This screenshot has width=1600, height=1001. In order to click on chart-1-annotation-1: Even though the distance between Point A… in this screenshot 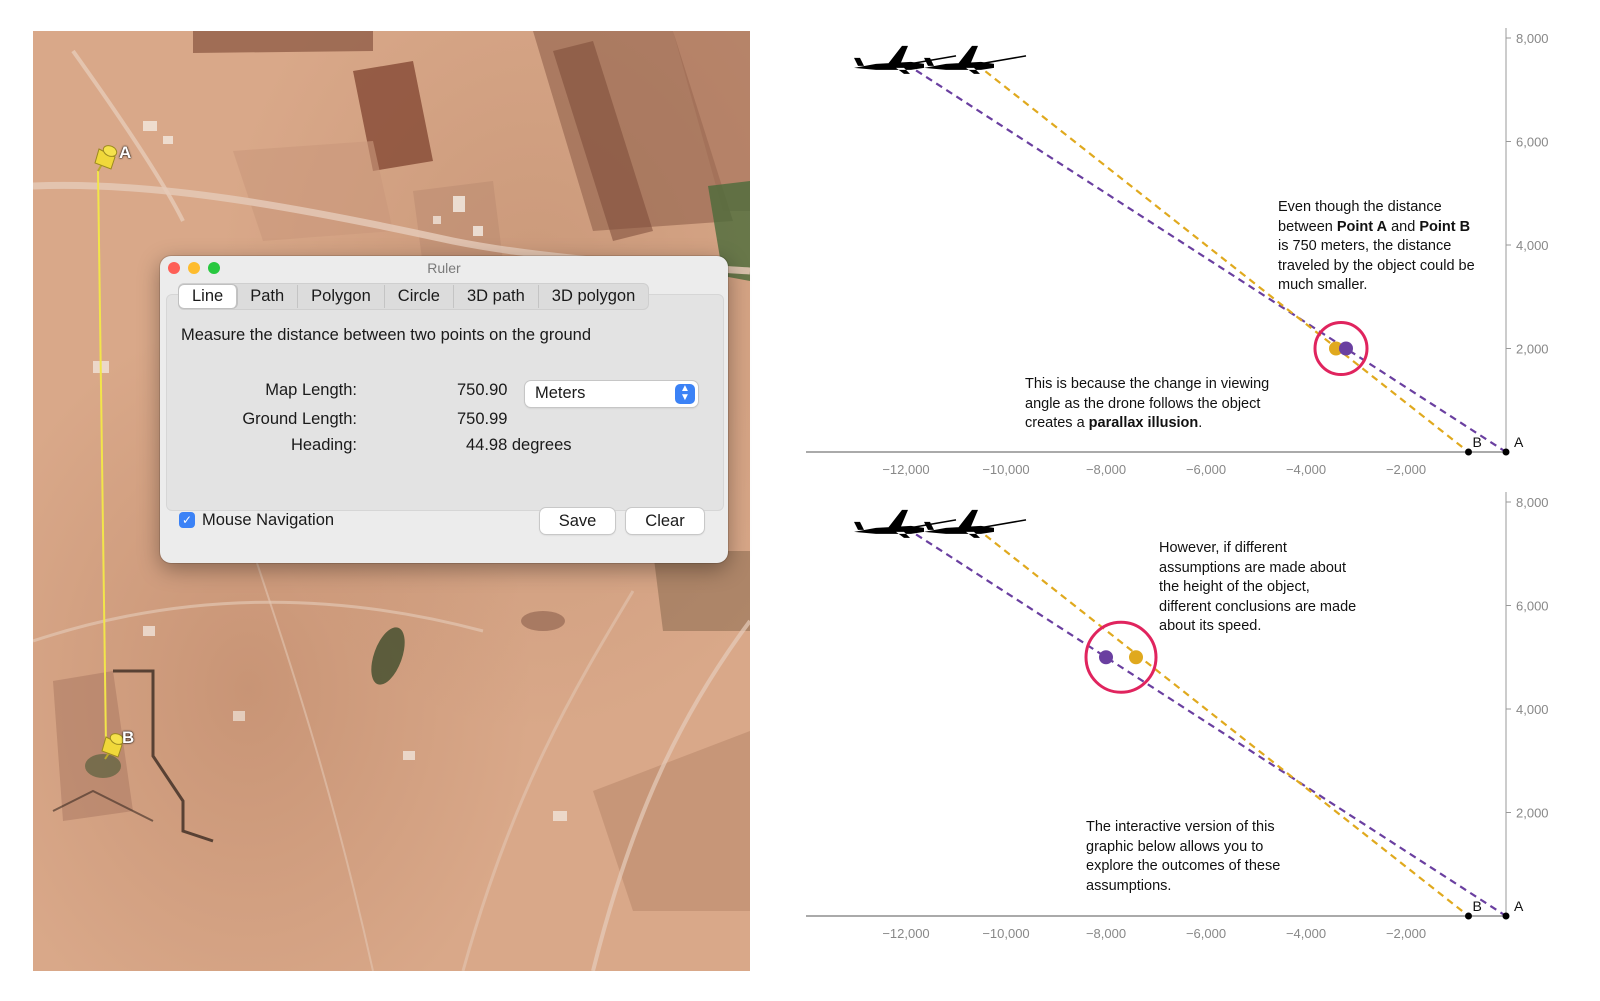, I will do `click(1376, 246)`.